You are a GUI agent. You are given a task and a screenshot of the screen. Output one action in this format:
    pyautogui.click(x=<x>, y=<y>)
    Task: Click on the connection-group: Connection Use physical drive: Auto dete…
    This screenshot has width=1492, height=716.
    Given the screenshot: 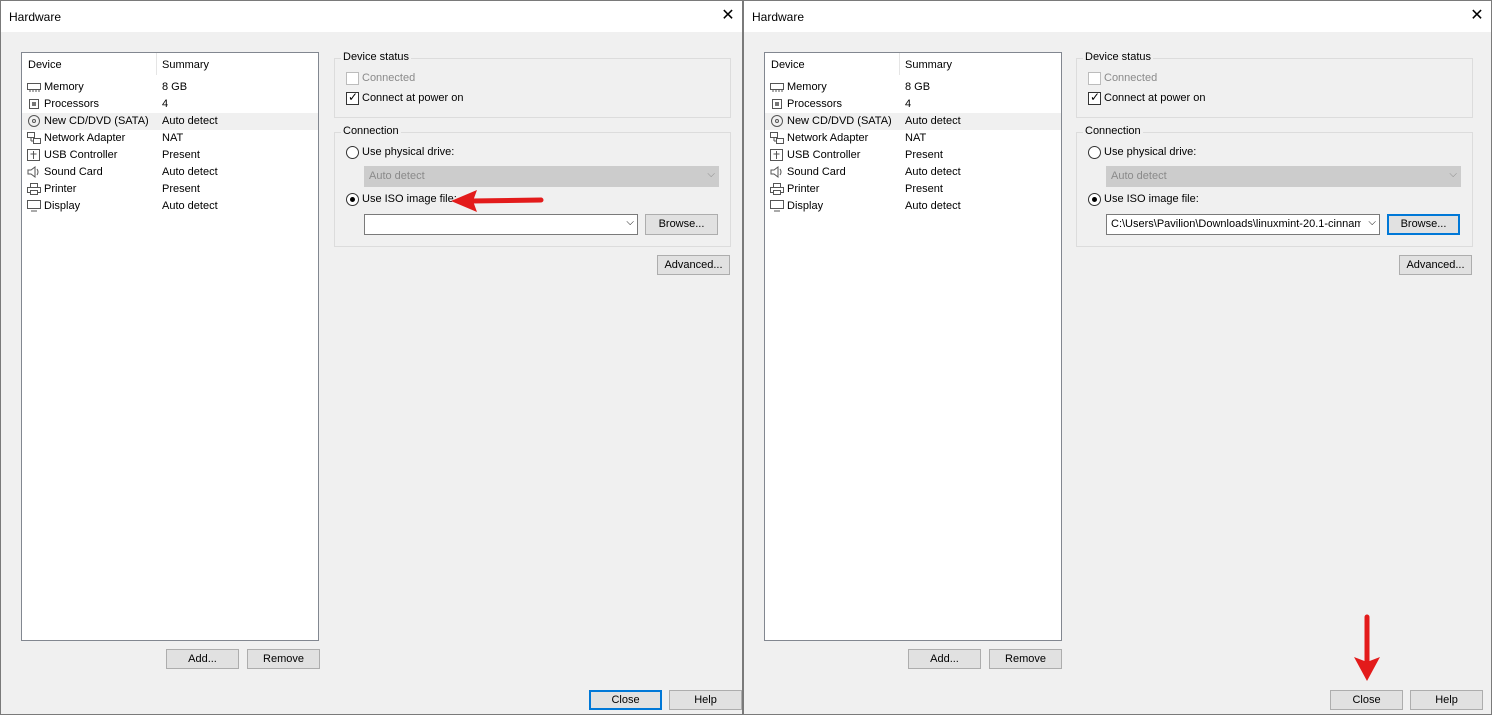 What is the action you would take?
    pyautogui.click(x=1274, y=186)
    